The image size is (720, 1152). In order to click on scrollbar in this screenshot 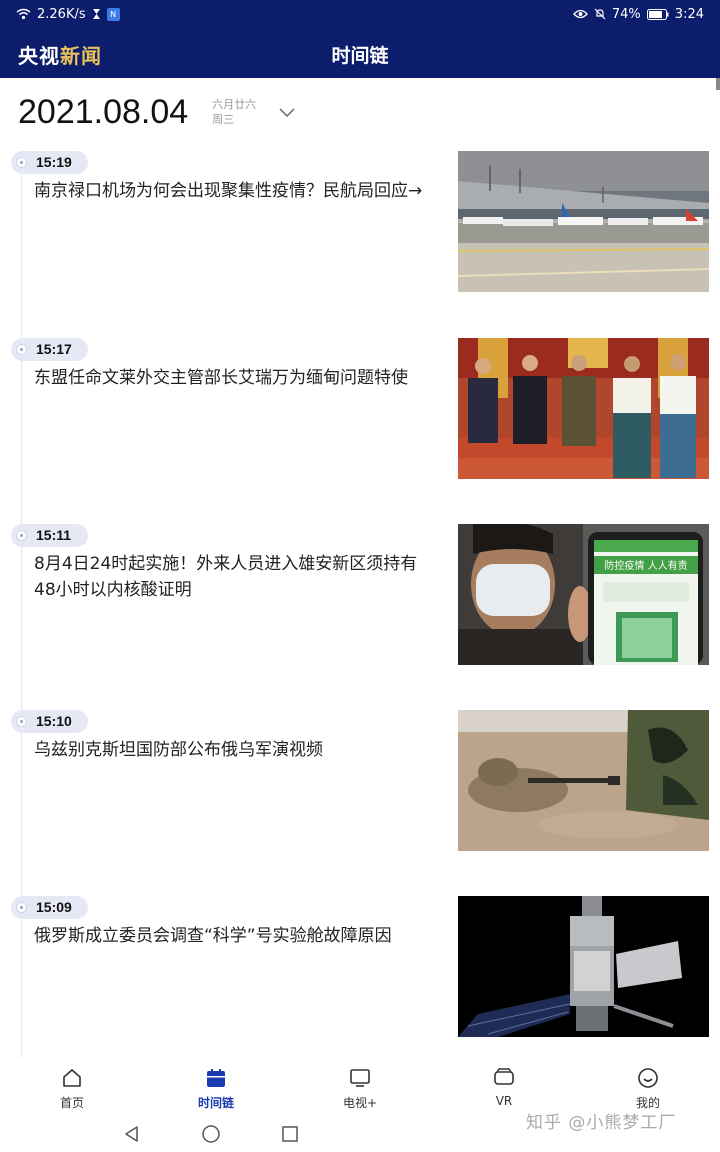, I will do `click(718, 84)`.